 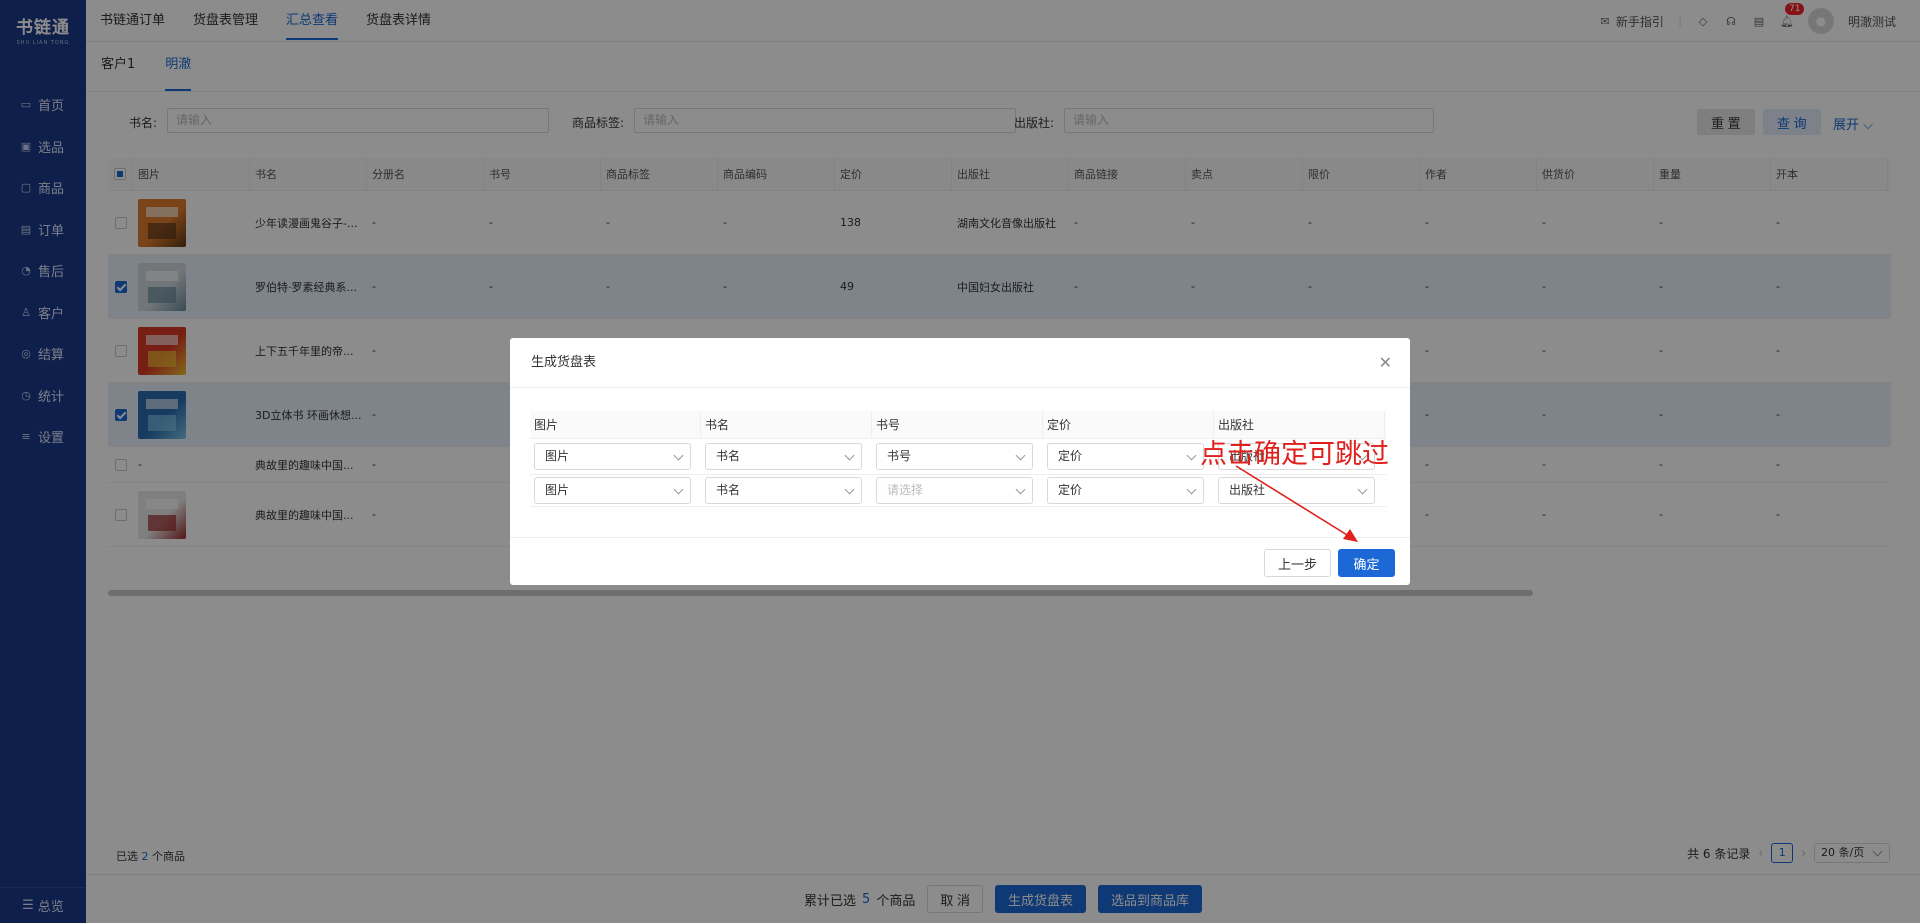 What do you see at coordinates (960, 363) in the screenshot?
I see `modal-header: 生成货盘表 ✕` at bounding box center [960, 363].